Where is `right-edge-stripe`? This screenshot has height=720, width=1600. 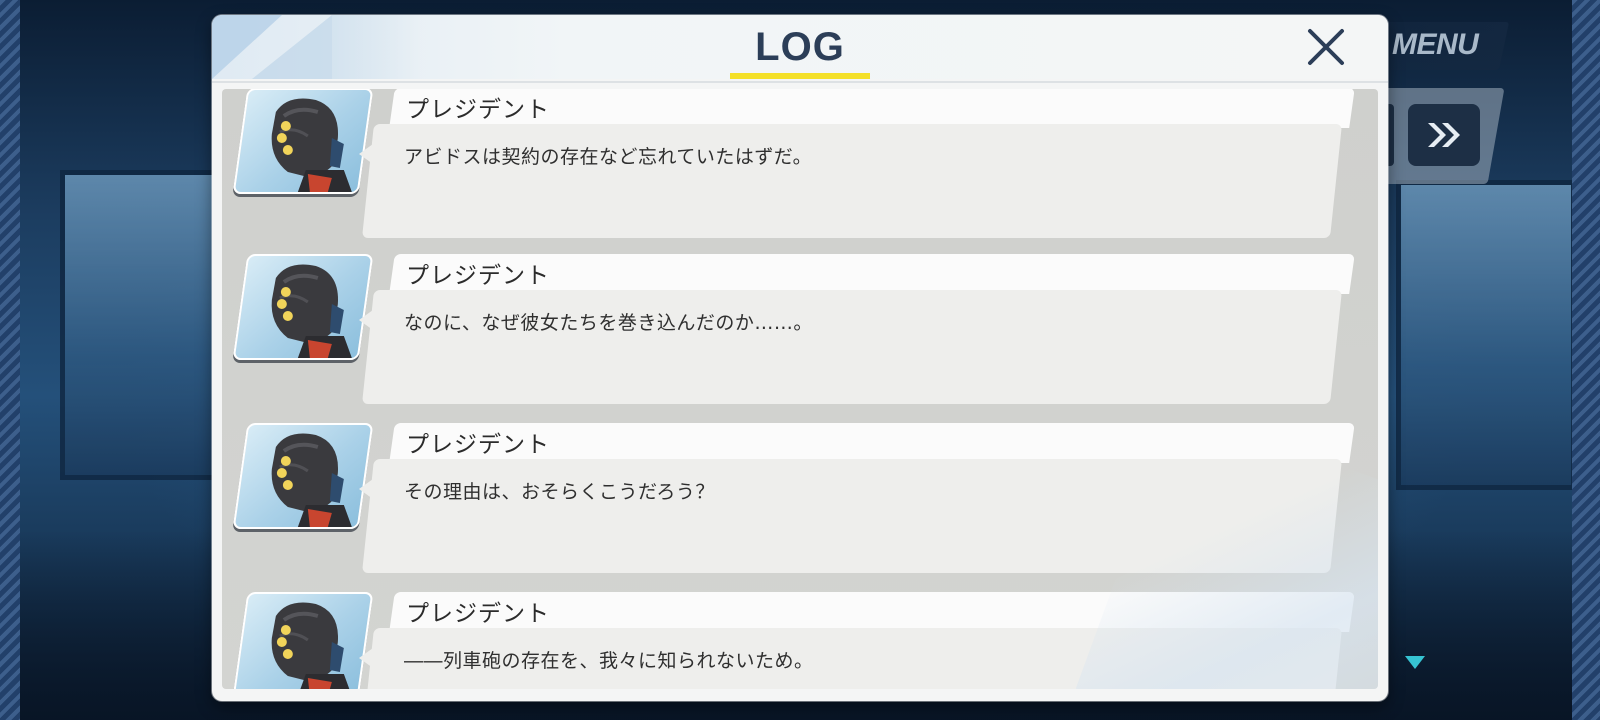 right-edge-stripe is located at coordinates (1586, 360).